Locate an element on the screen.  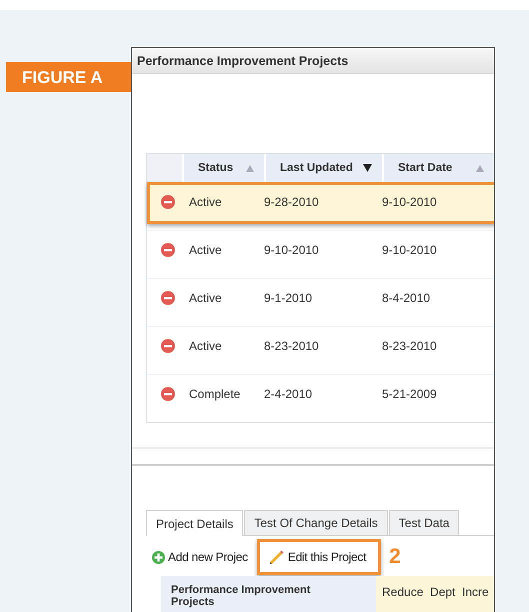
field-label: Performance Improvement Projects is located at coordinates (268, 594).